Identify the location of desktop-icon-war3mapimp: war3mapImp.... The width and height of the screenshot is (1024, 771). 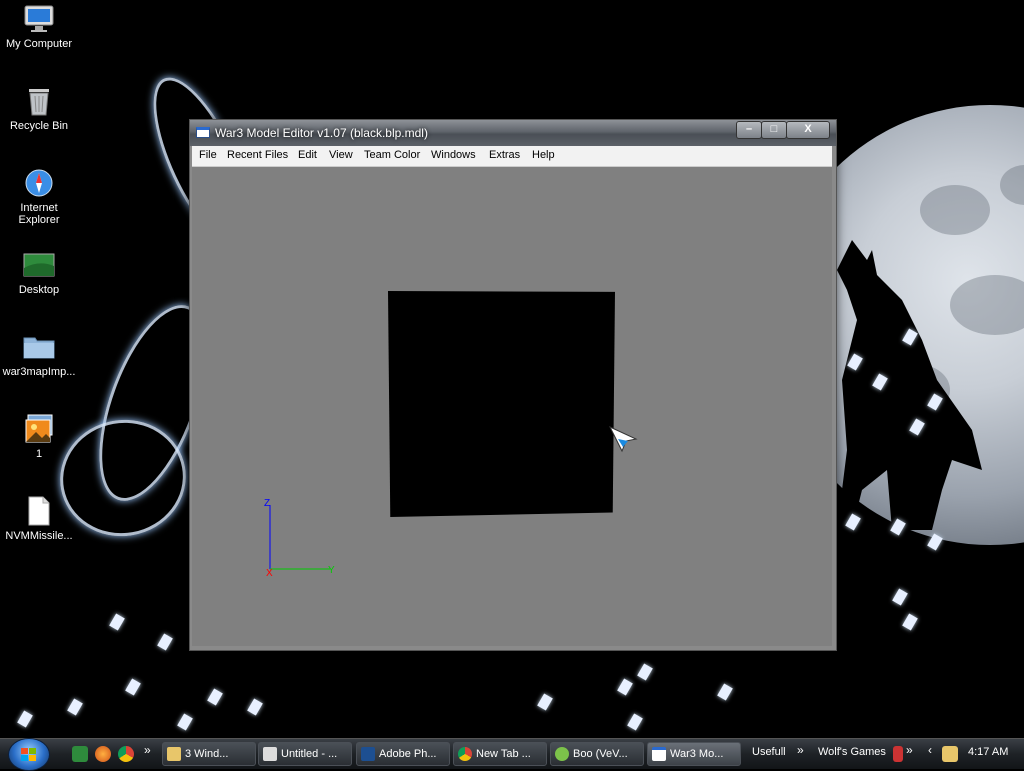
(39, 354).